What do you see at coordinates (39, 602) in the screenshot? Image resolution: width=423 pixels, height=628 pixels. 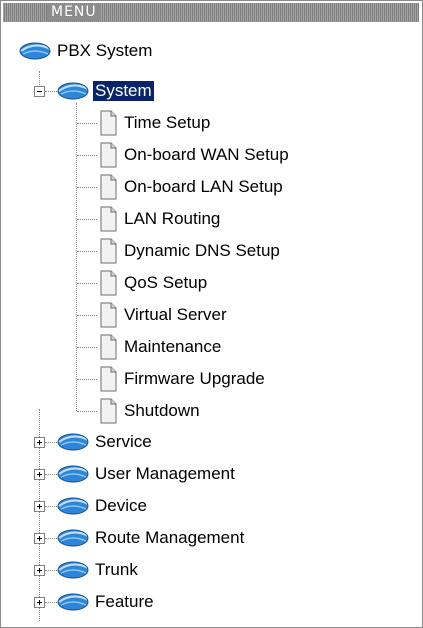 I see `tree-expand-toggle-feature` at bounding box center [39, 602].